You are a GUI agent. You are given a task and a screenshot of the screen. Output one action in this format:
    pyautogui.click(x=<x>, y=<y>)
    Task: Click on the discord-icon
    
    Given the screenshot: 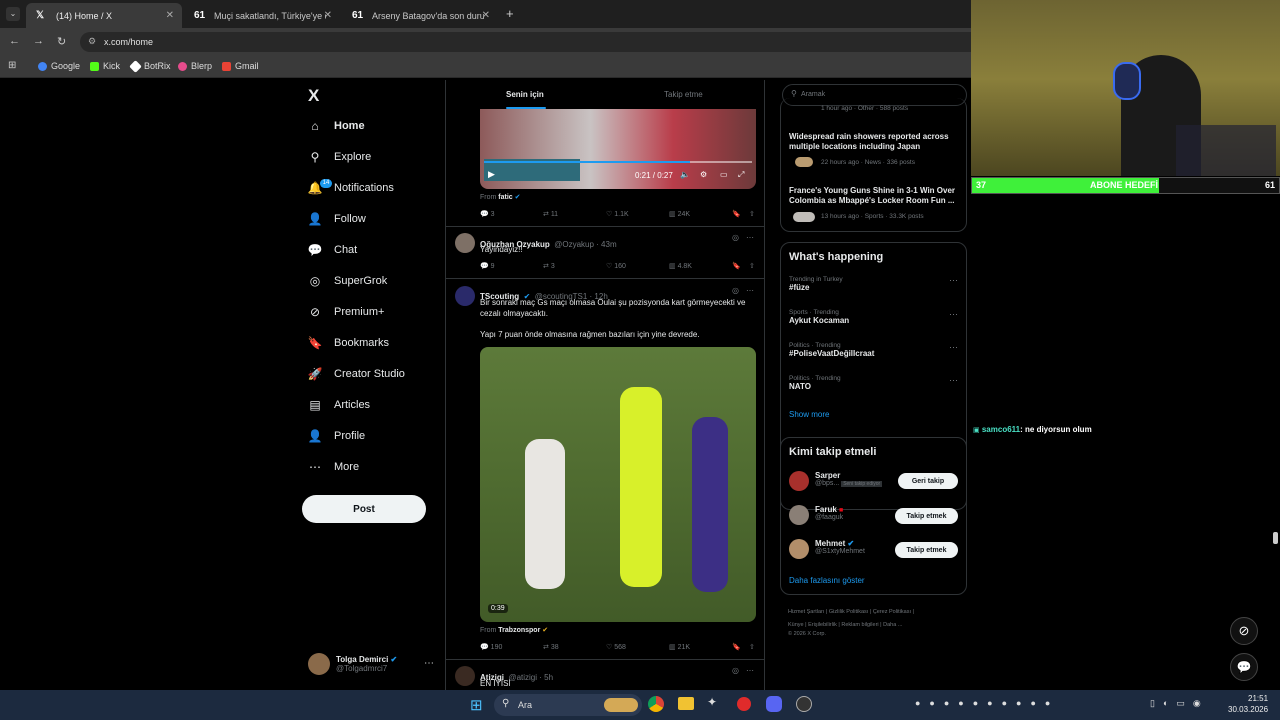 What is the action you would take?
    pyautogui.click(x=774, y=704)
    